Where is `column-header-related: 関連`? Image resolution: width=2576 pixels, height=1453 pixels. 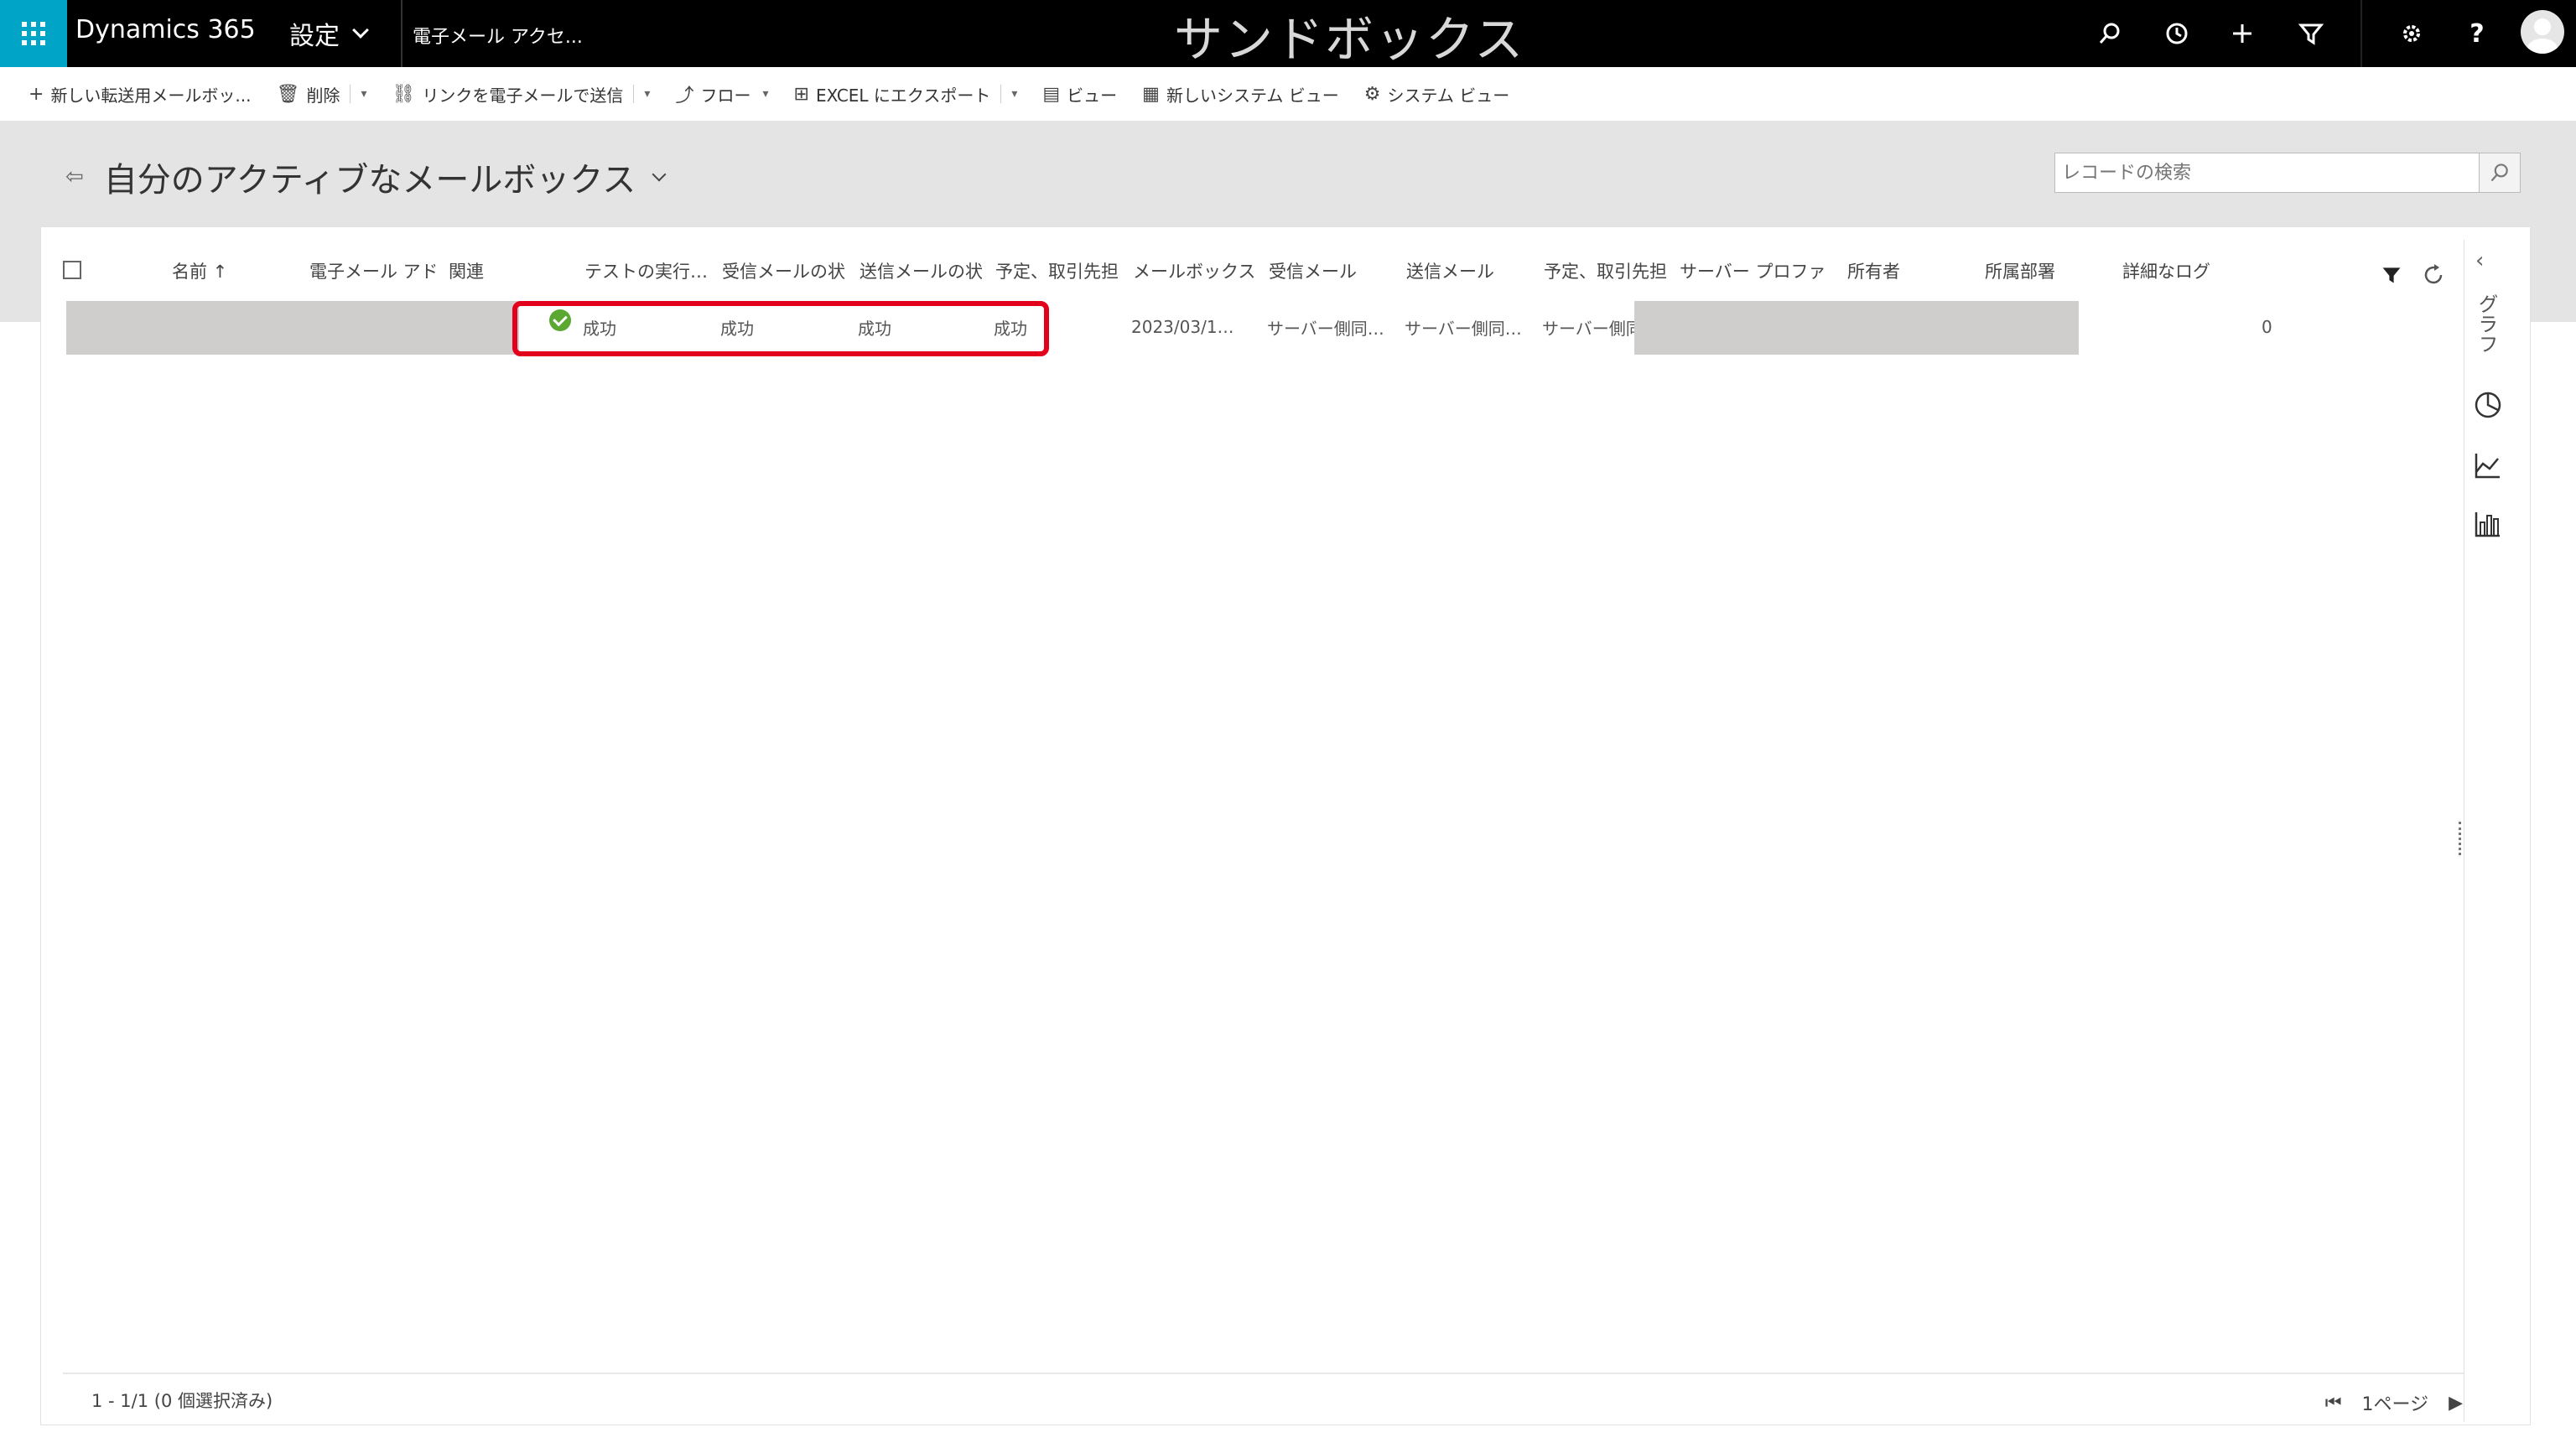 column-header-related: 関連 is located at coordinates (483, 270).